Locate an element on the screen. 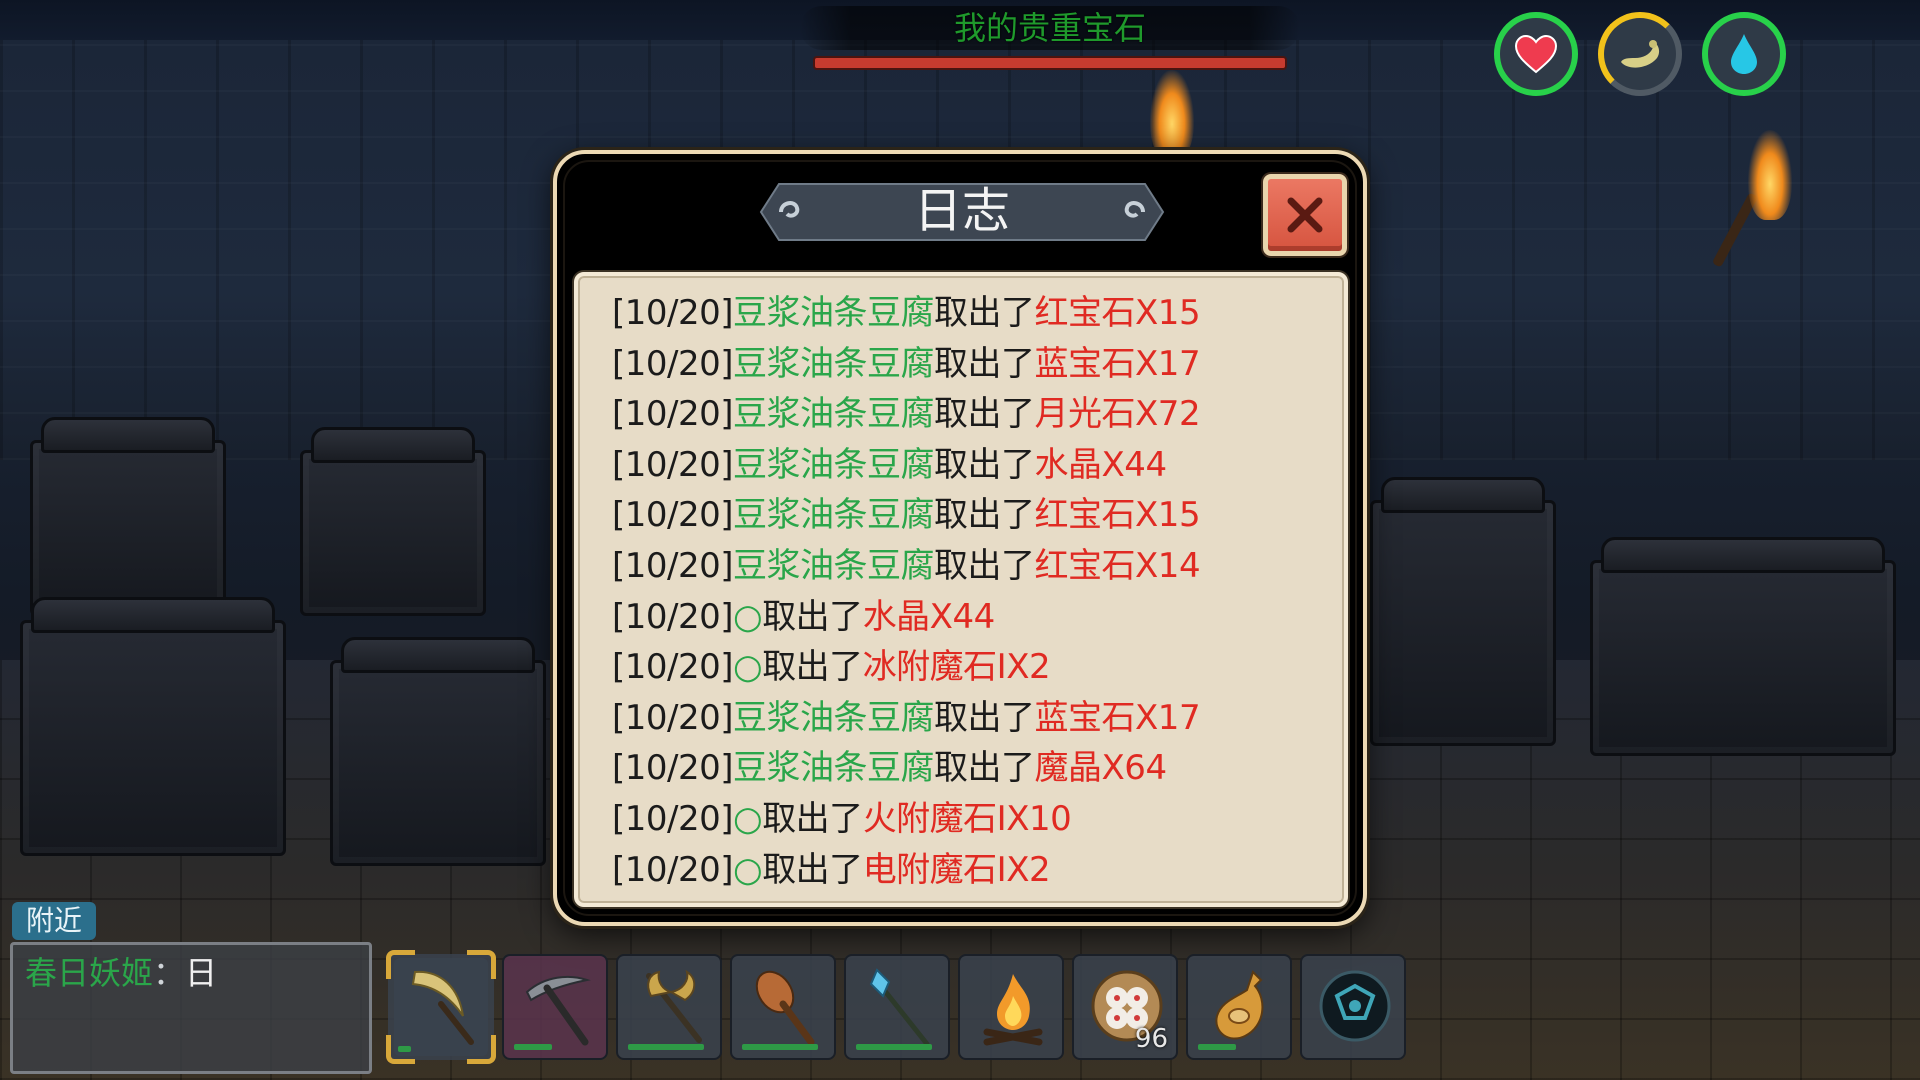 The height and width of the screenshot is (1080, 1920). campfire-icon is located at coordinates (1013, 1010).